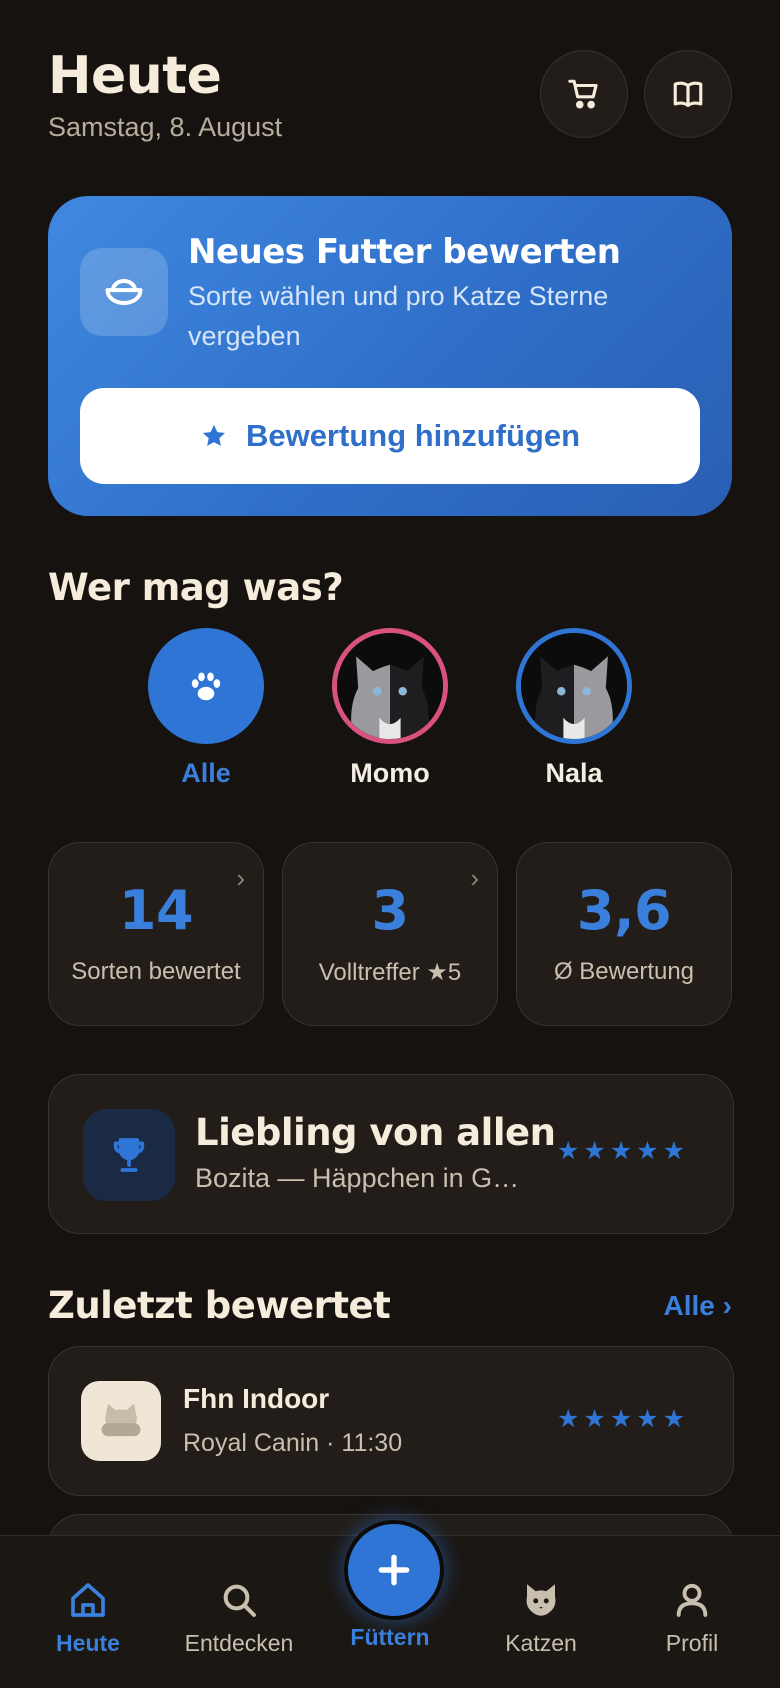 The height and width of the screenshot is (1688, 780). What do you see at coordinates (390, 1637) in the screenshot?
I see `nav-label-fuettern: Füttern` at bounding box center [390, 1637].